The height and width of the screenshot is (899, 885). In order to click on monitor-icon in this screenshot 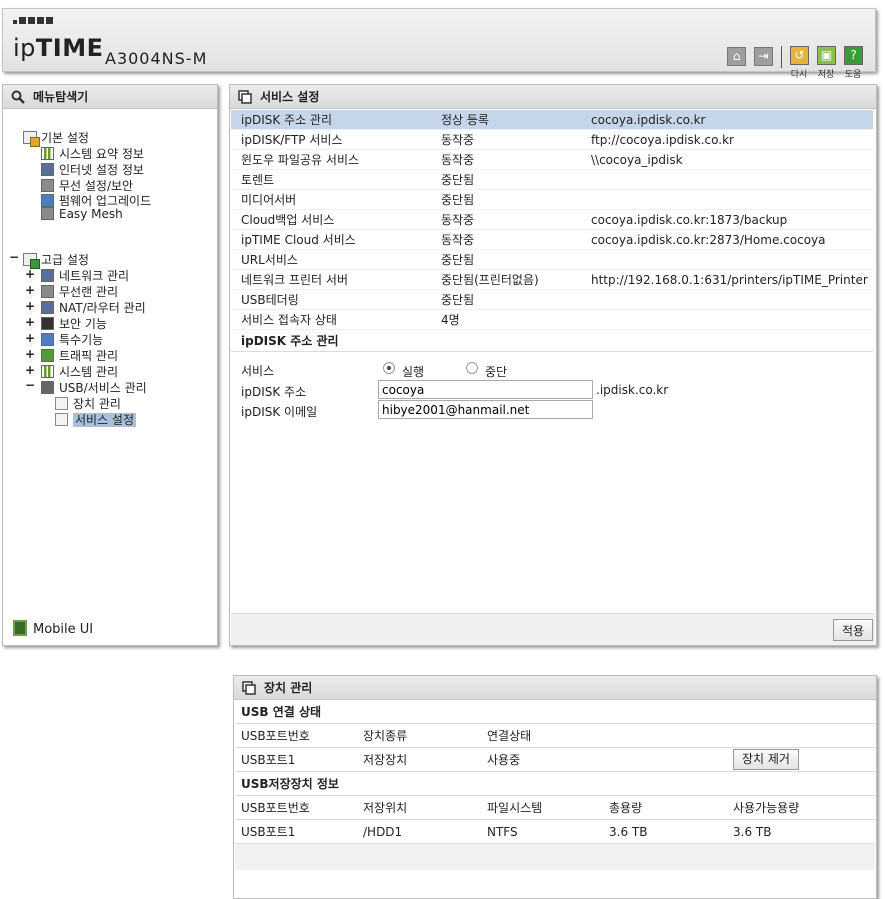, I will do `click(47, 169)`.